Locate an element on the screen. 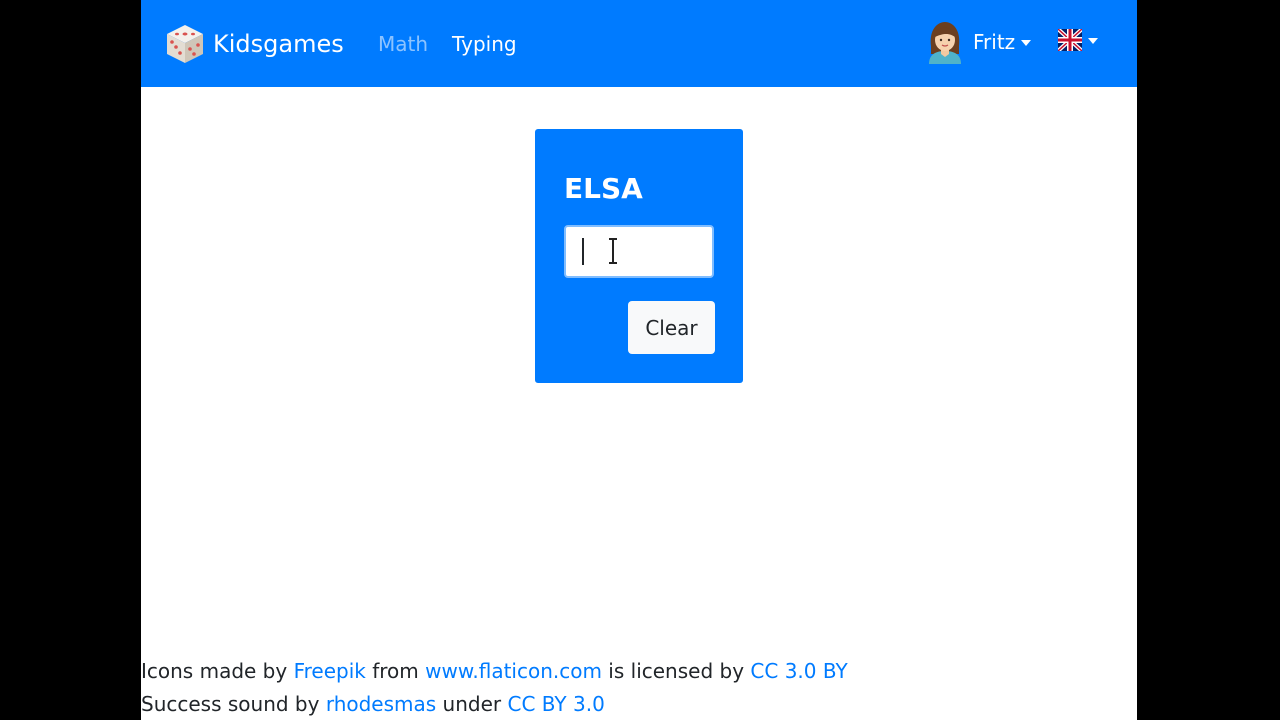  language-dropdown is located at coordinates (1078, 40).